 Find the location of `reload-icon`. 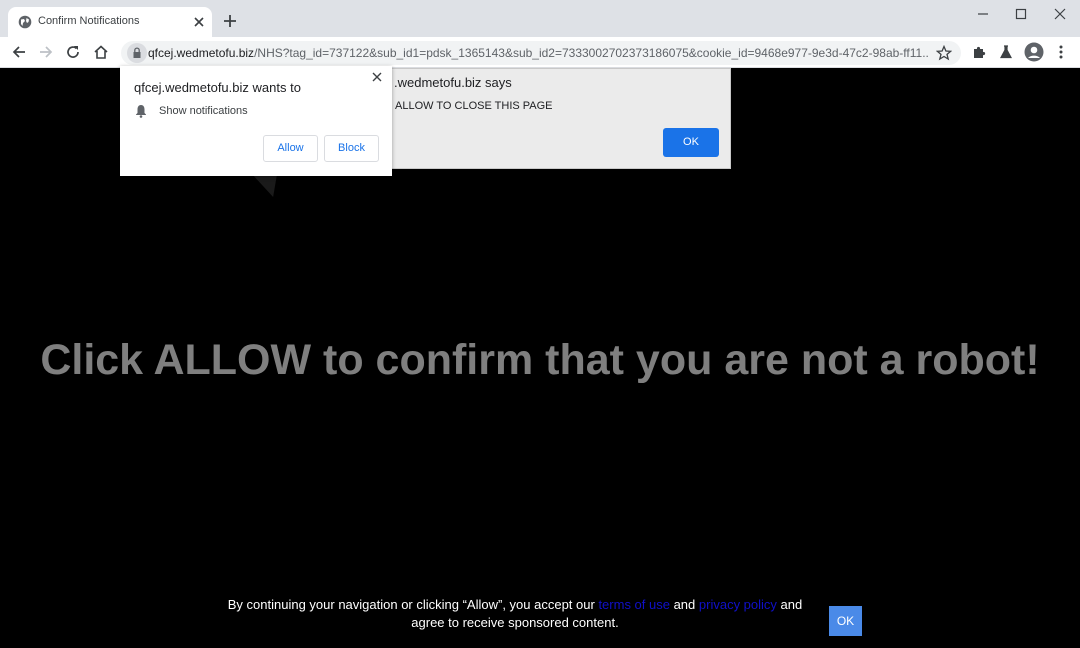

reload-icon is located at coordinates (73, 52).